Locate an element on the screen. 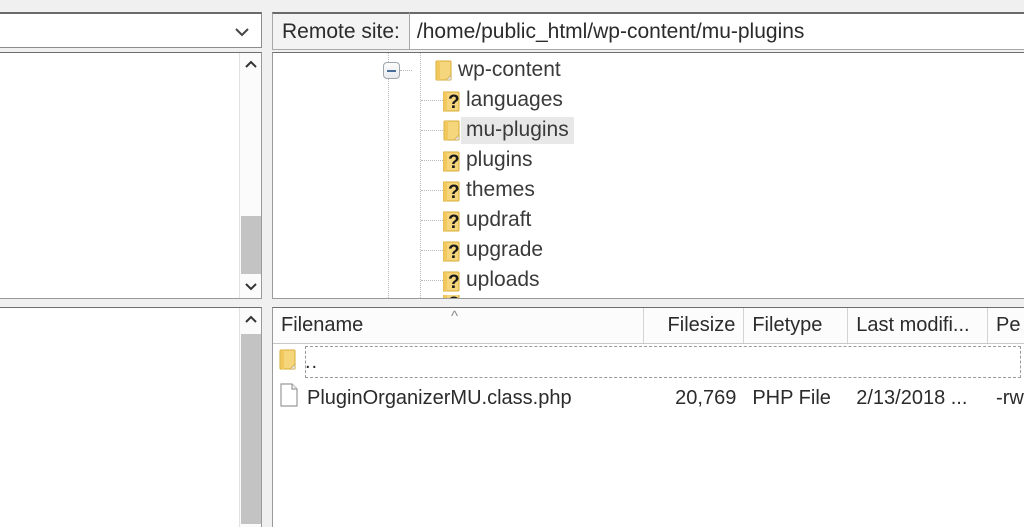 The height and width of the screenshot is (527, 1024). tree-node-partial: ? is located at coordinates (457, 297).